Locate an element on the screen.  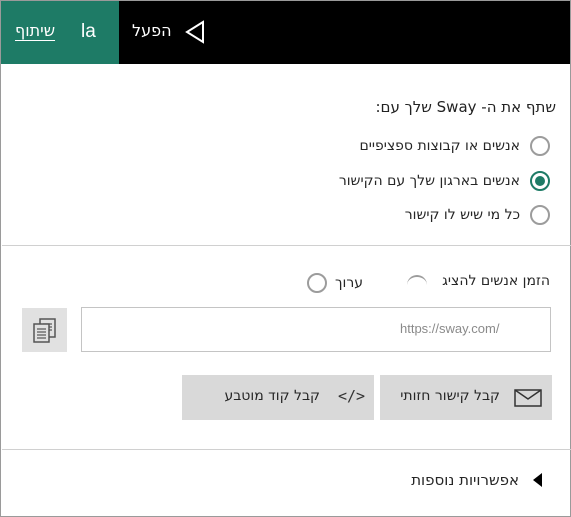
radio-edit is located at coordinates (317, 283).